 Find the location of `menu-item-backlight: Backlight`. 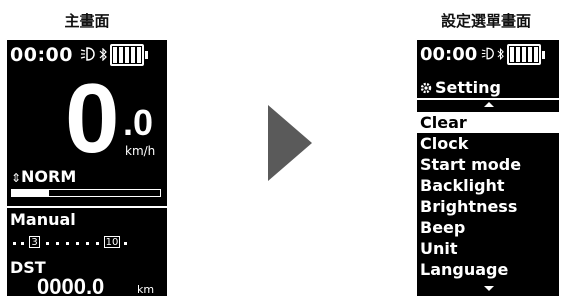

menu-item-backlight: Backlight is located at coordinates (488, 185).